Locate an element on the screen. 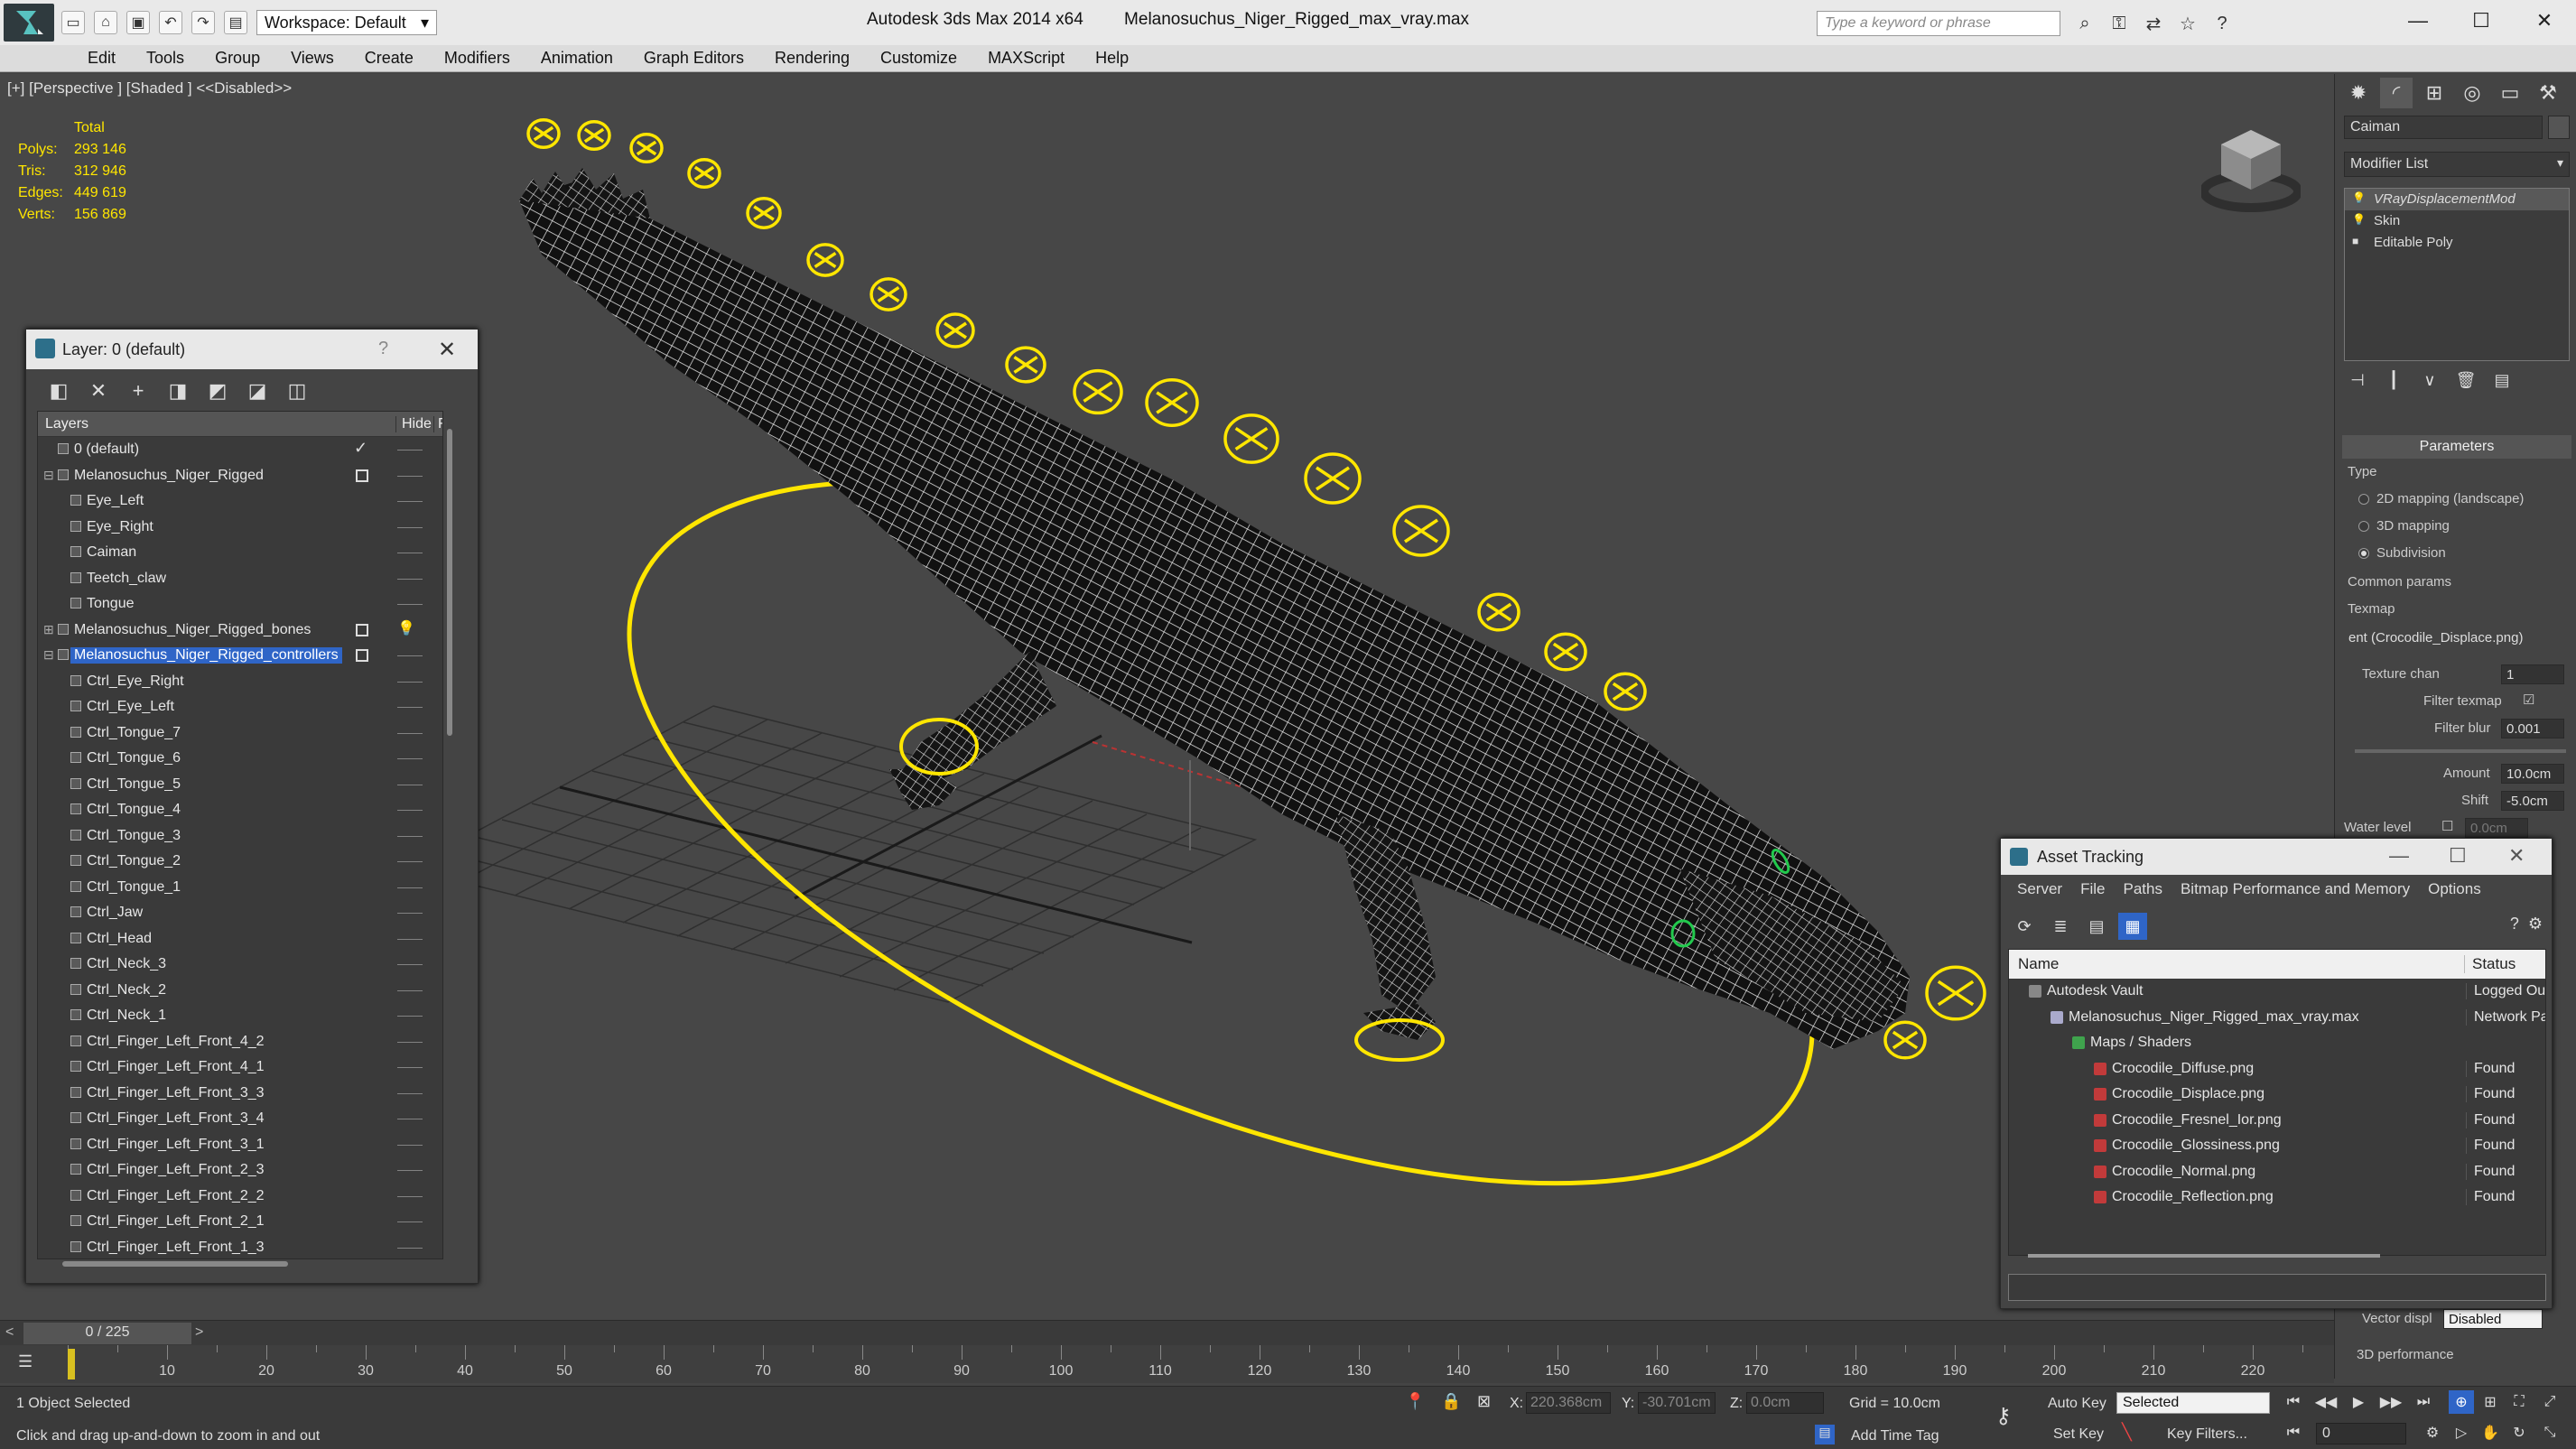 Image resolution: width=2576 pixels, height=1449 pixels. hide-all-icon: ◪ is located at coordinates (257, 390).